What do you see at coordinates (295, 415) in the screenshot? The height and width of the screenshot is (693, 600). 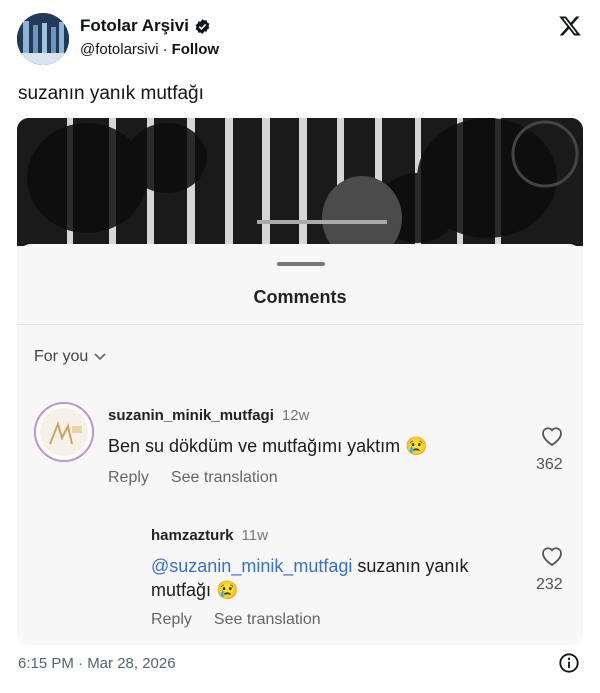 I see `comment-time: 12w` at bounding box center [295, 415].